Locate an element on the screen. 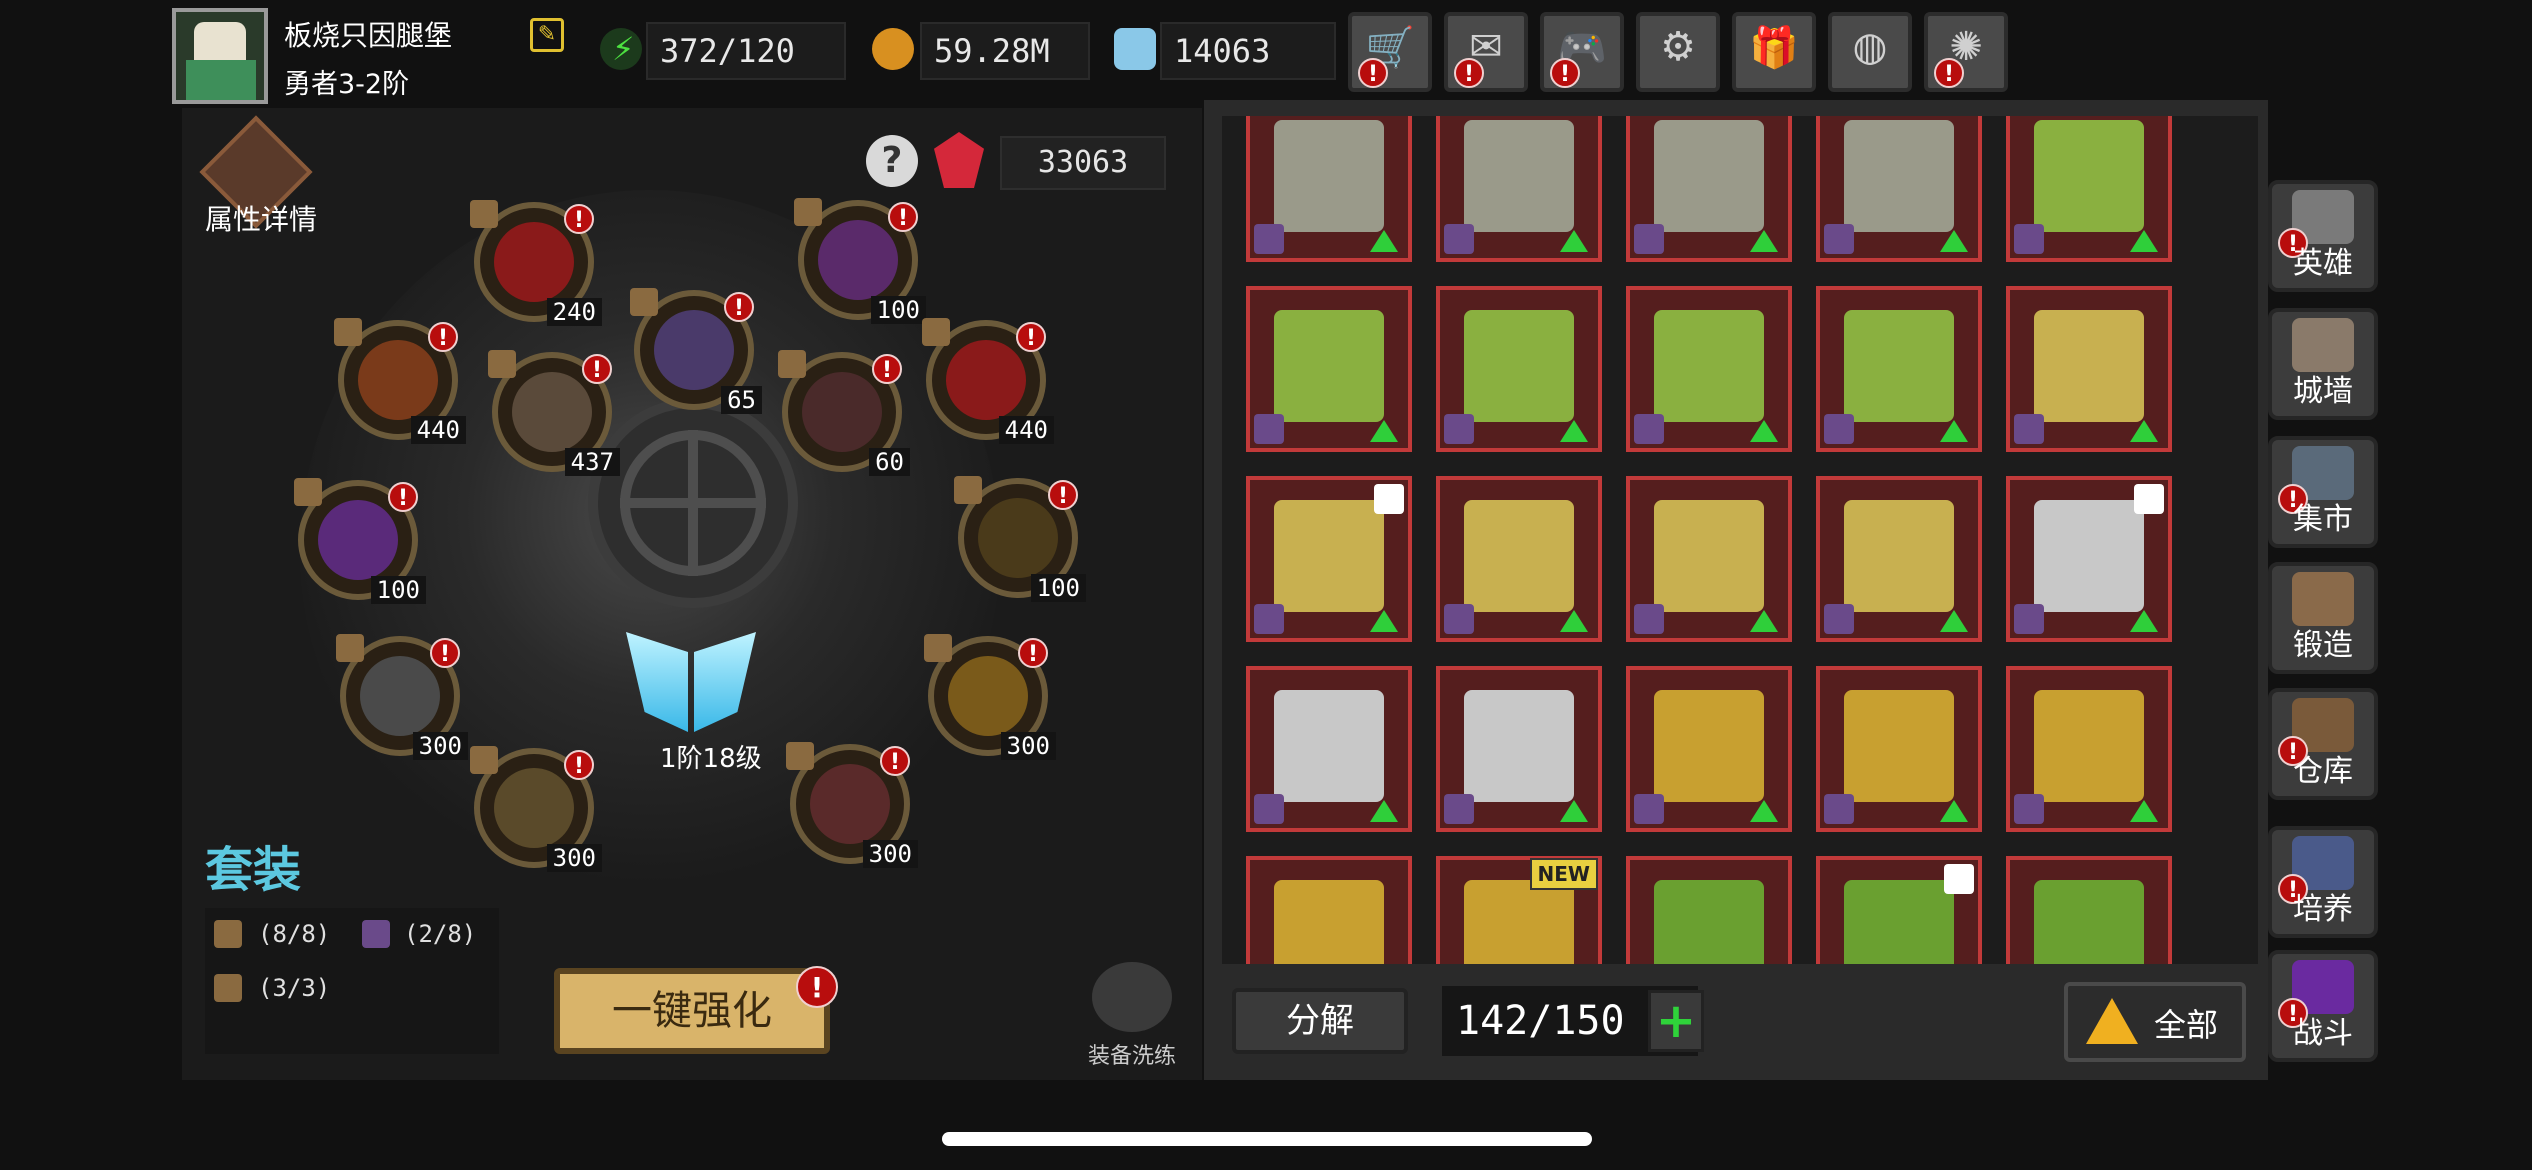 This screenshot has width=2532, height=1170. filter-dropdown: 全部 is located at coordinates (2155, 1022).